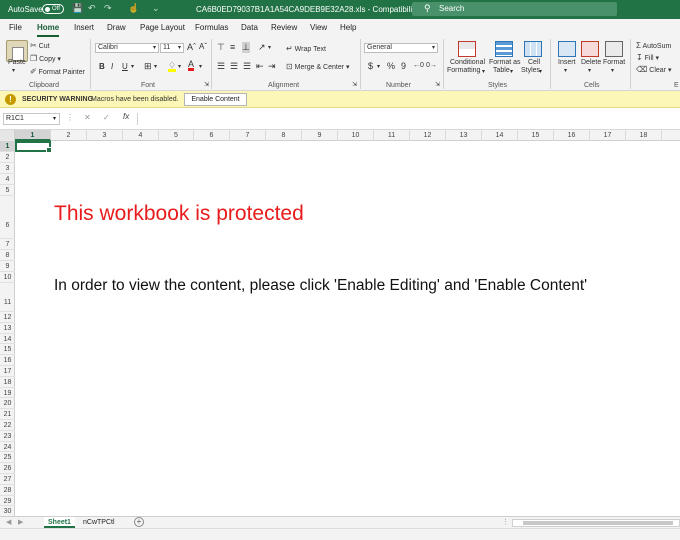 The image size is (680, 540). What do you see at coordinates (7, 266) in the screenshot?
I see `row-header: 9` at bounding box center [7, 266].